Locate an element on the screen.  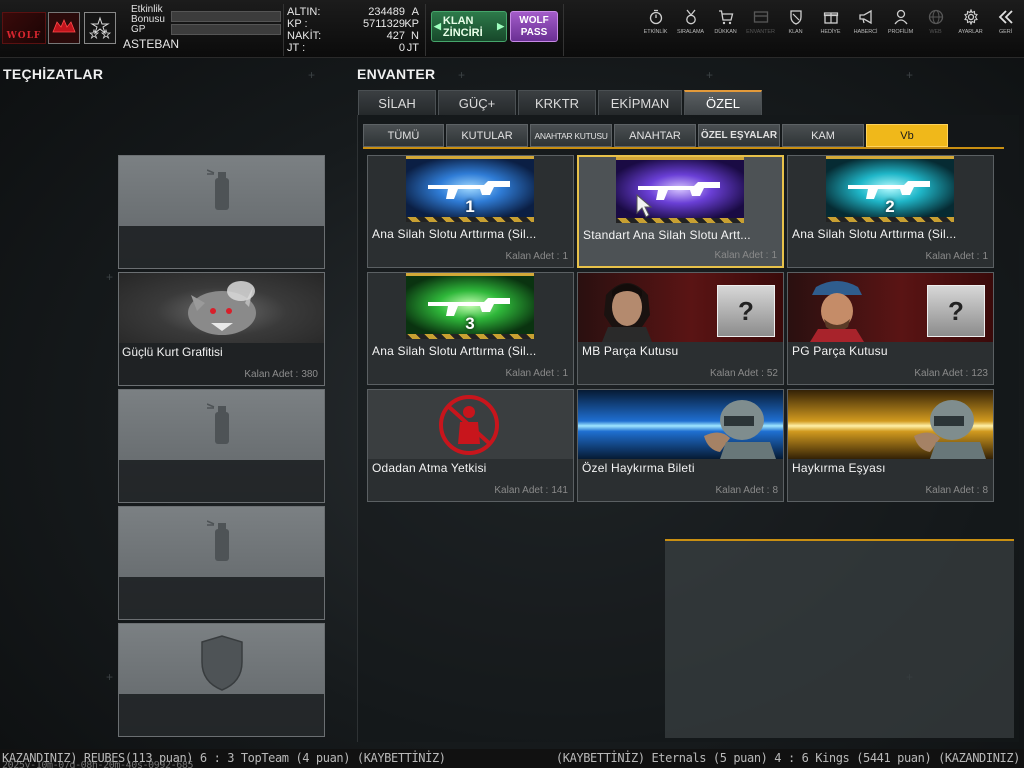
character-portrait-icon is located at coordinates (837, 311).